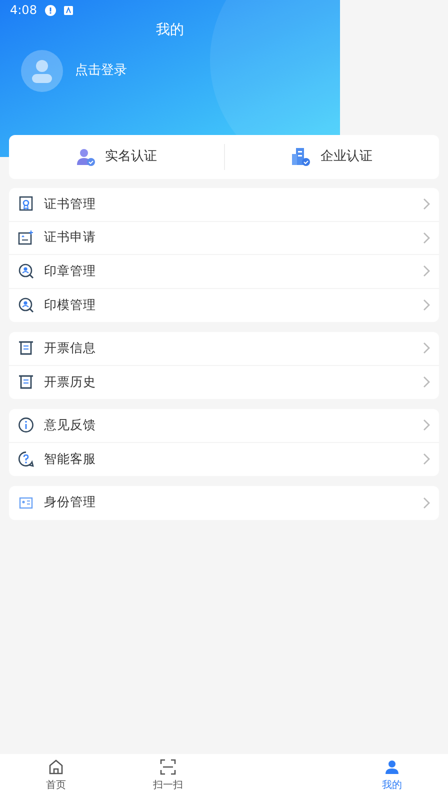 Image resolution: width=448 pixels, height=798 pixels. I want to click on menu-item: 智能客服, so click(70, 459).